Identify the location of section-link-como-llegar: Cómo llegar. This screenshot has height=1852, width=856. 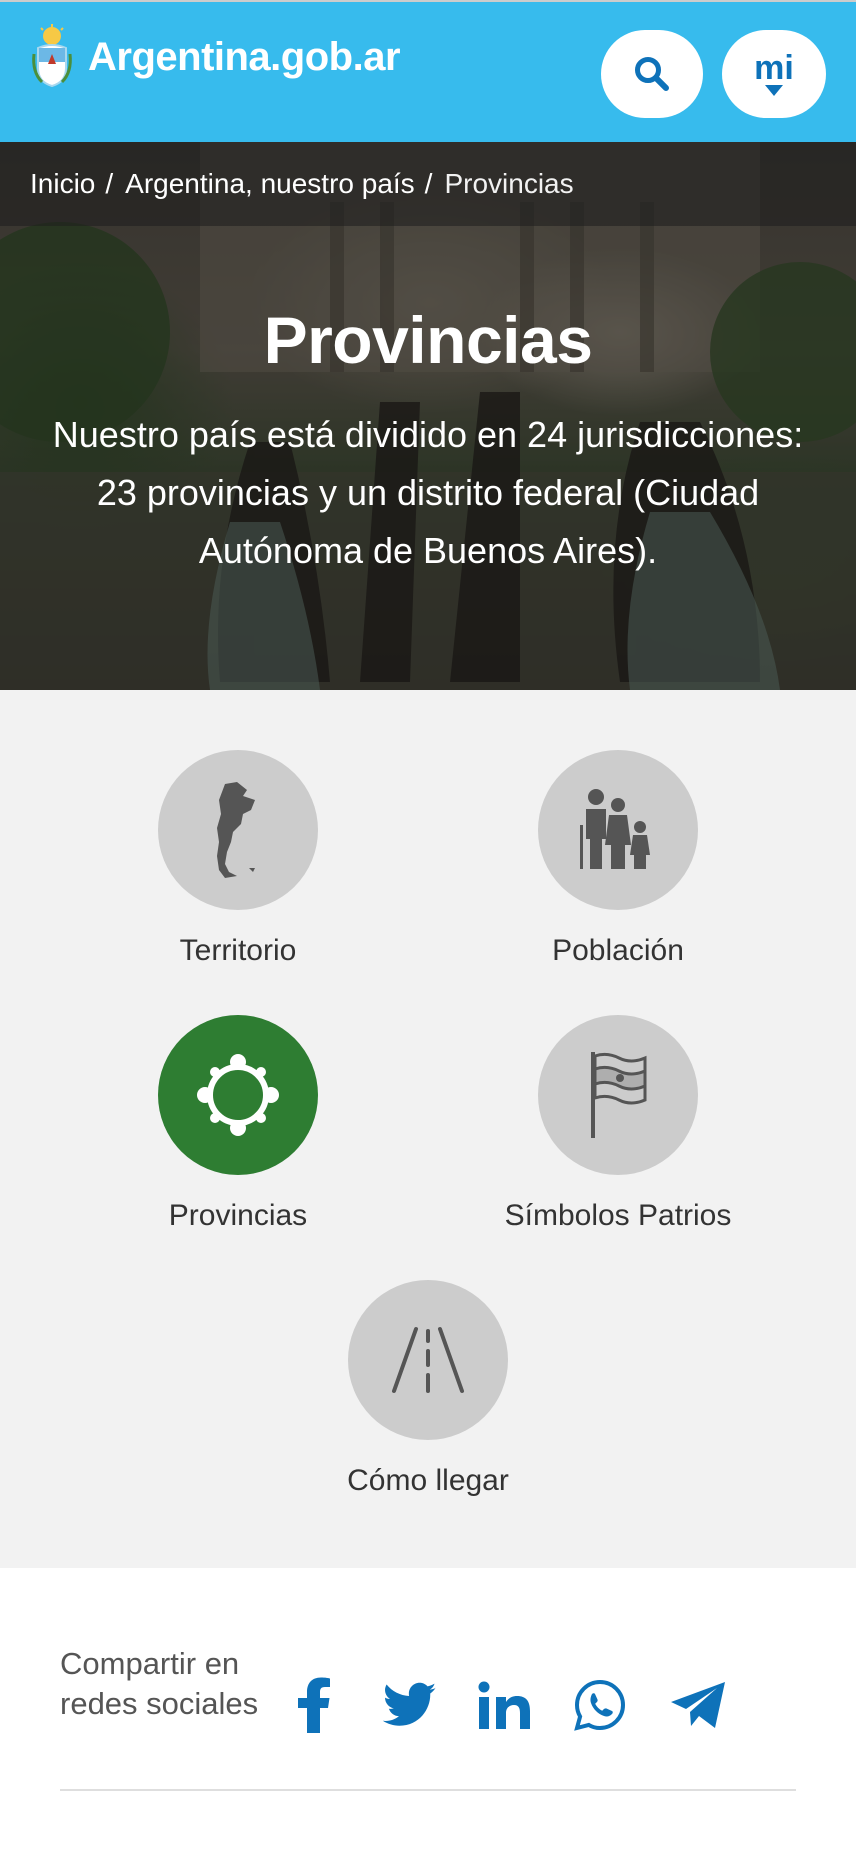
(428, 1389).